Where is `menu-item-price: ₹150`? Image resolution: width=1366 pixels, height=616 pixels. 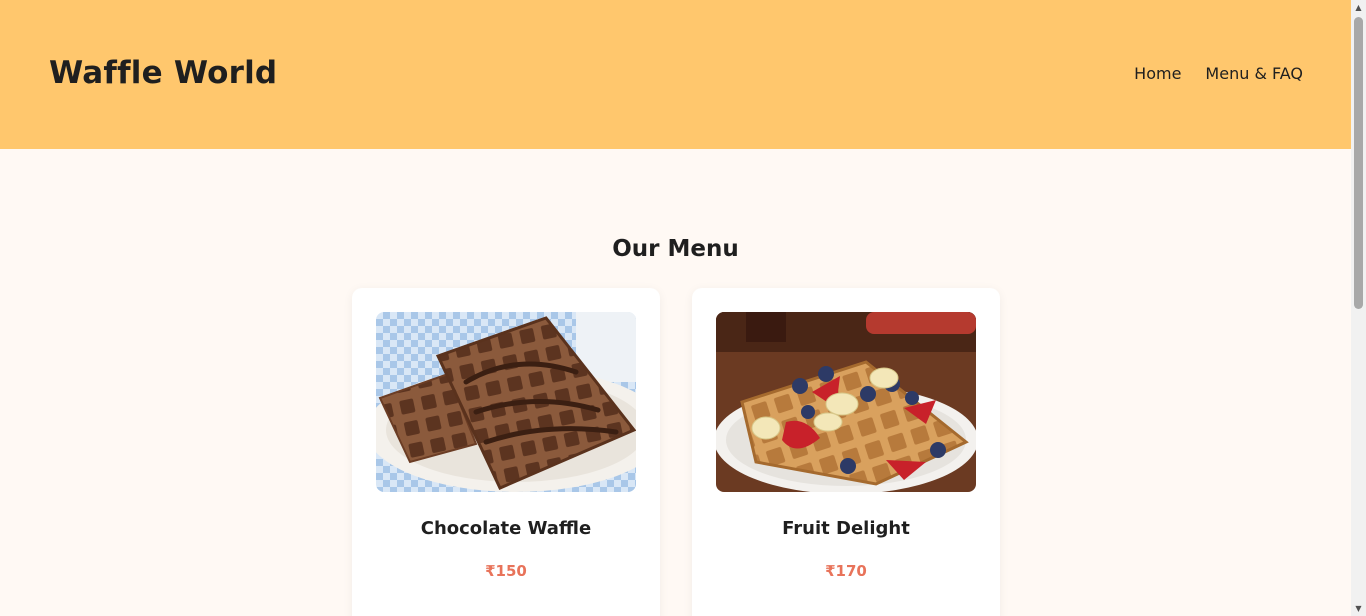 menu-item-price: ₹150 is located at coordinates (506, 571).